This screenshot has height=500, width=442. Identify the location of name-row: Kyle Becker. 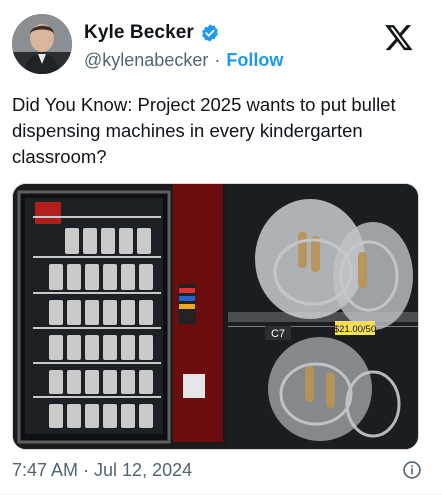
(152, 33).